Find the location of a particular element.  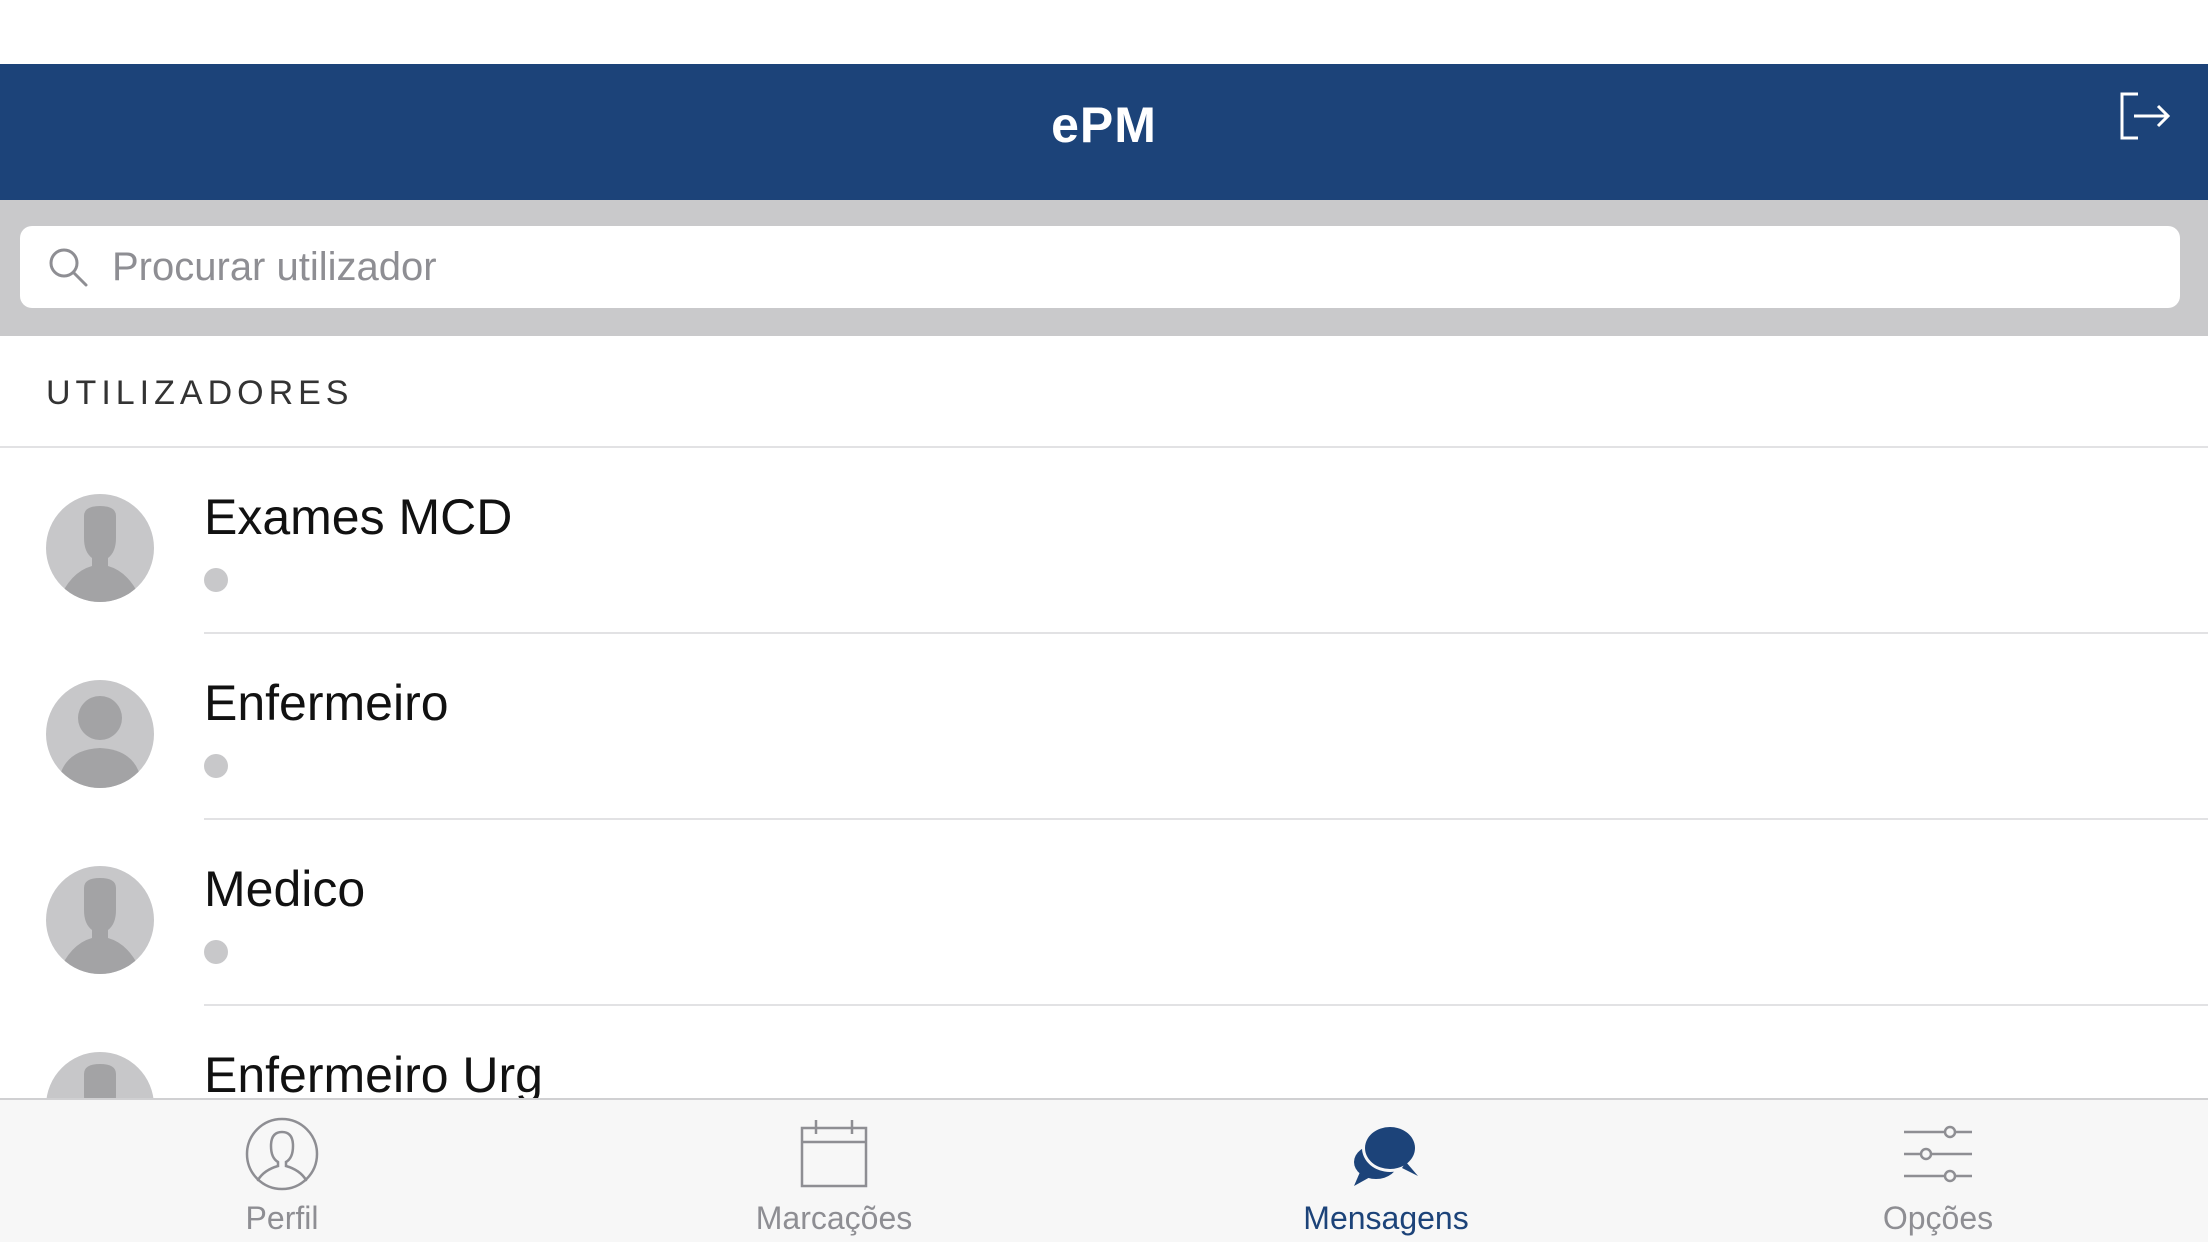

logout-button is located at coordinates (2144, 116).